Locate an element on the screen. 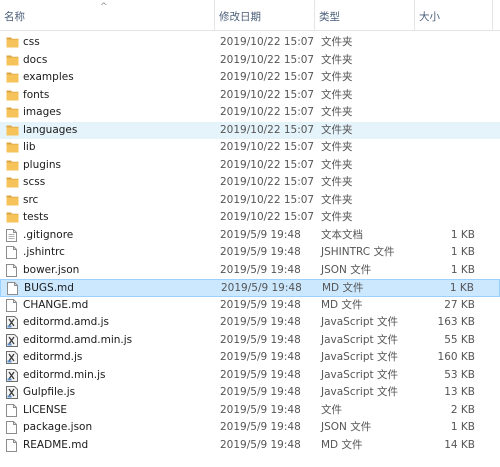 The width and height of the screenshot is (500, 467). file-size: 53 KB is located at coordinates (459, 374).